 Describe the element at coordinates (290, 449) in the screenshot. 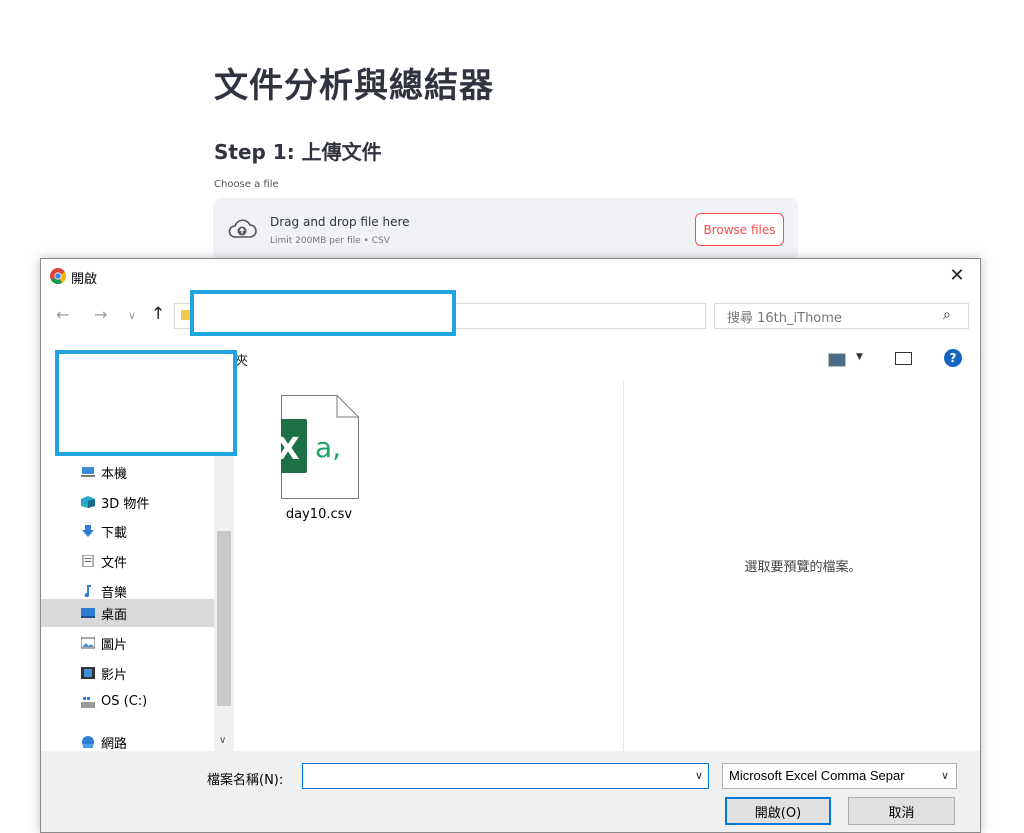

I see `excel-badge-letter: X` at that location.